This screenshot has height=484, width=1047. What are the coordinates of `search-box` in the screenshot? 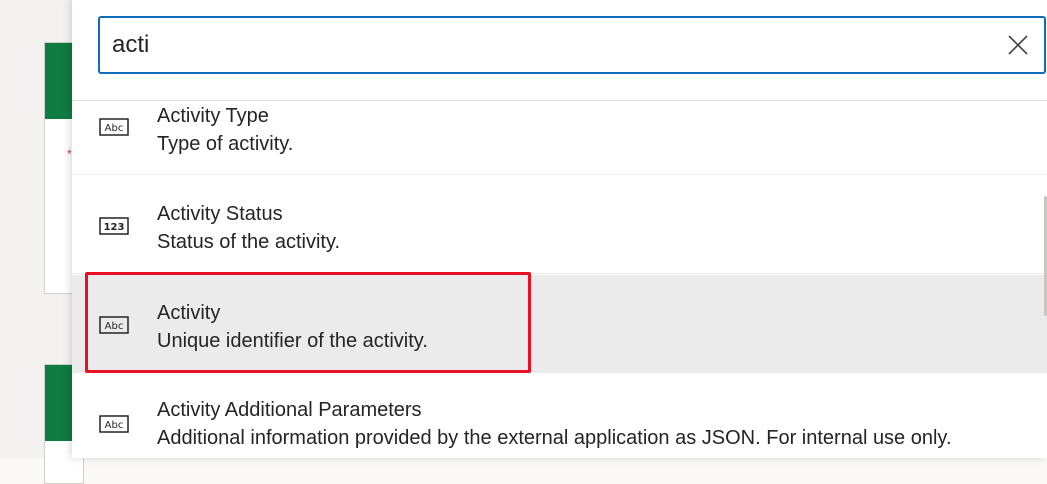 It's located at (572, 45).